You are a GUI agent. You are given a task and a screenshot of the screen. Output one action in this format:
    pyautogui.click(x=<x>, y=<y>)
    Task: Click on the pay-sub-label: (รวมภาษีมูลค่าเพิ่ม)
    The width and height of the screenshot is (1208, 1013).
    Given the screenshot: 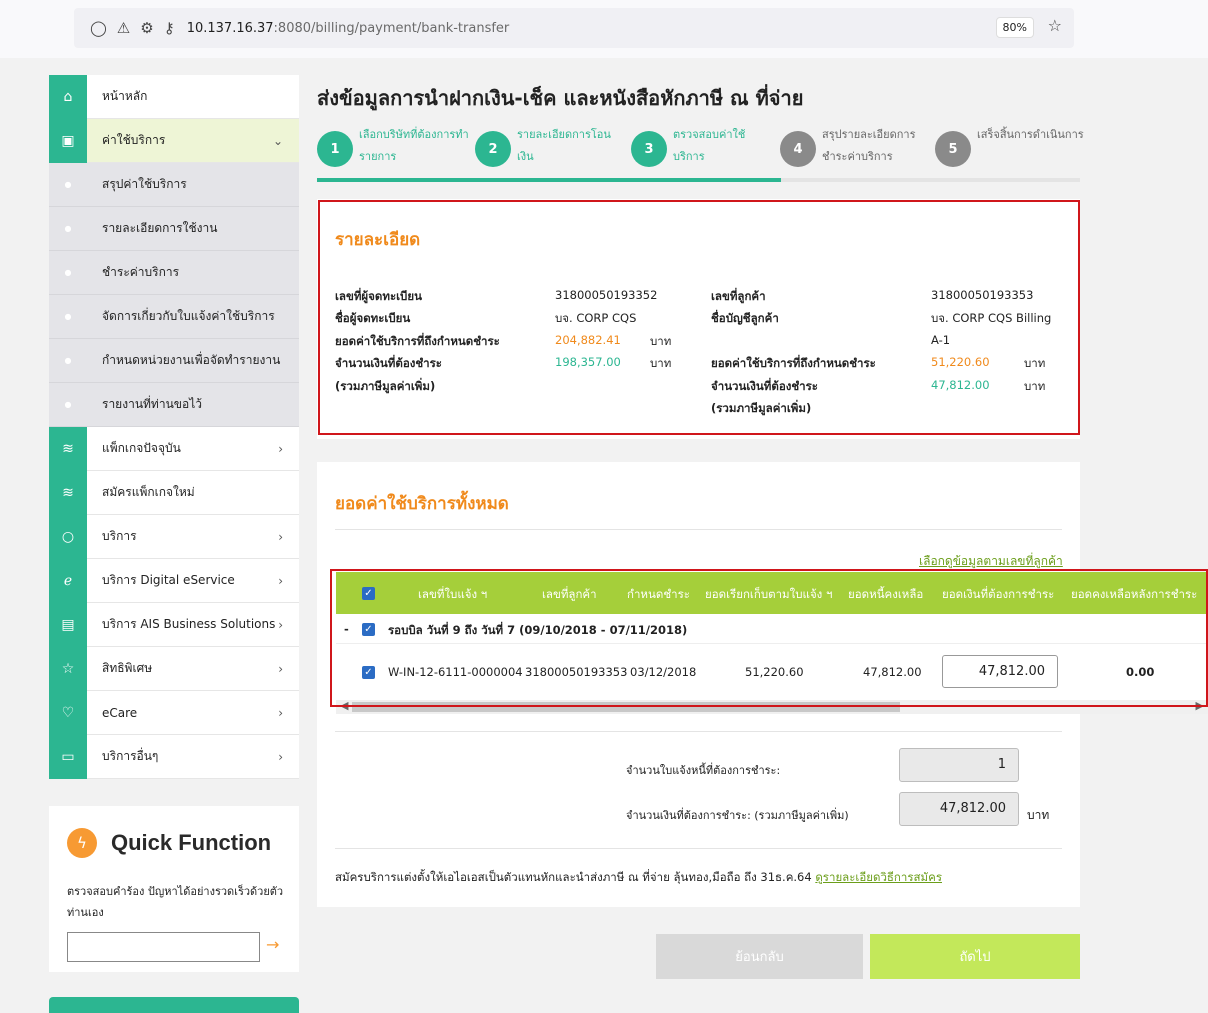 What is the action you would take?
    pyautogui.click(x=385, y=386)
    